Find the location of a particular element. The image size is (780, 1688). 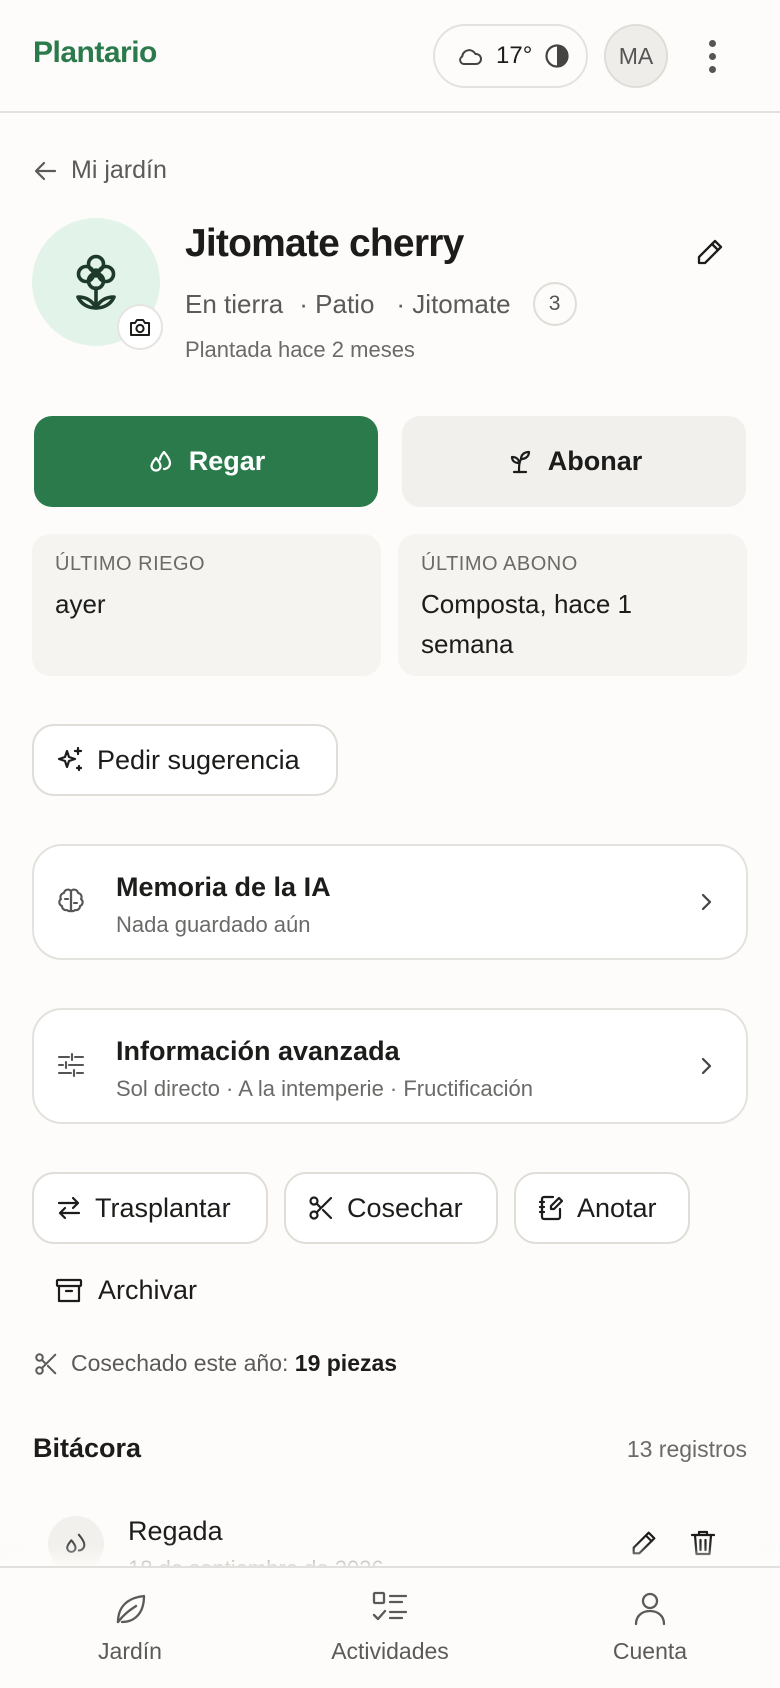

bottom-nav: Jardín Actividades Cuenta is located at coordinates (390, 1627).